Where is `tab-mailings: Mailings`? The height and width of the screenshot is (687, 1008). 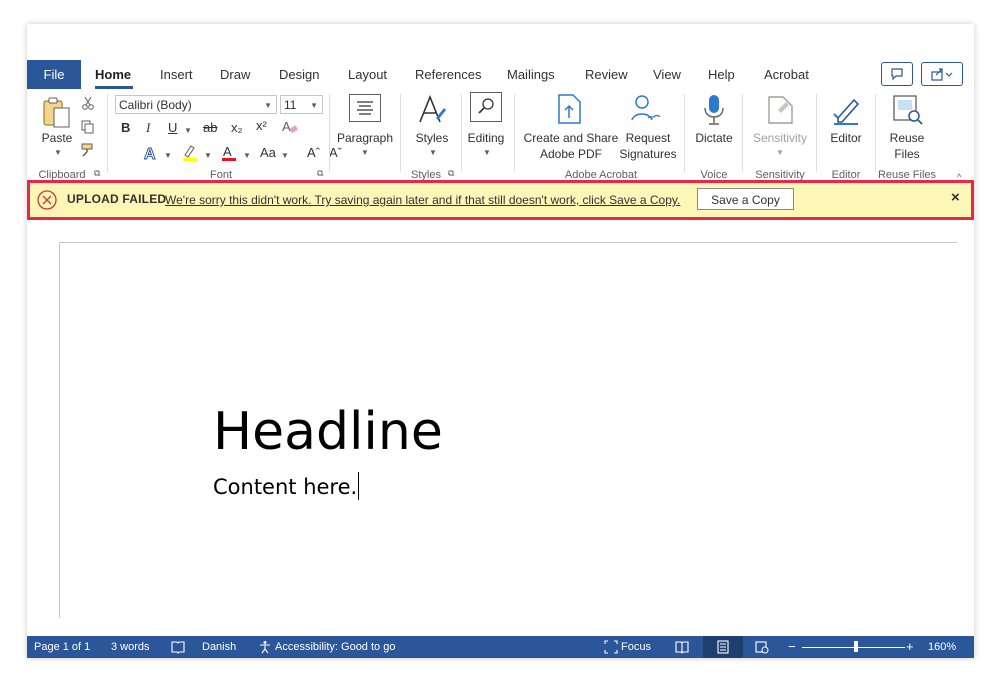 tab-mailings: Mailings is located at coordinates (531, 74).